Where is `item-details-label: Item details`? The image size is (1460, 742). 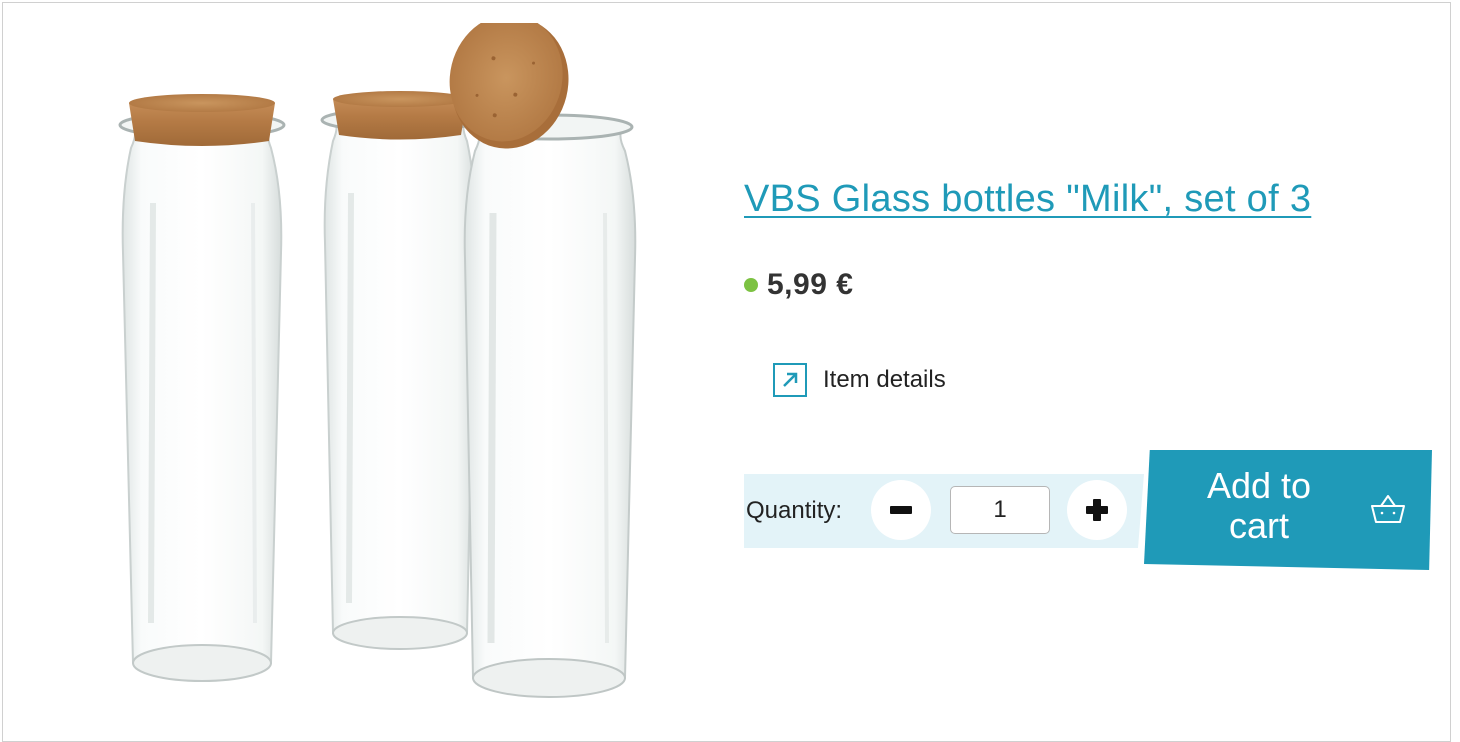
item-details-label: Item details is located at coordinates (884, 379).